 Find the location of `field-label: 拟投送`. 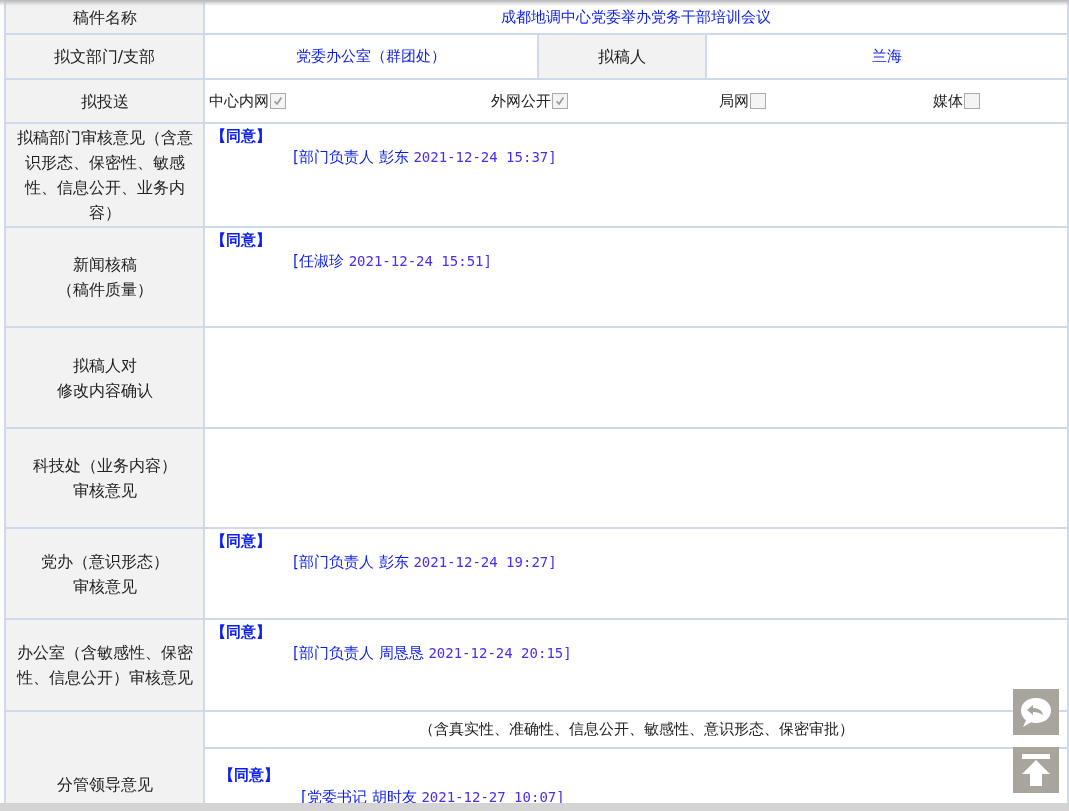

field-label: 拟投送 is located at coordinates (104, 101).